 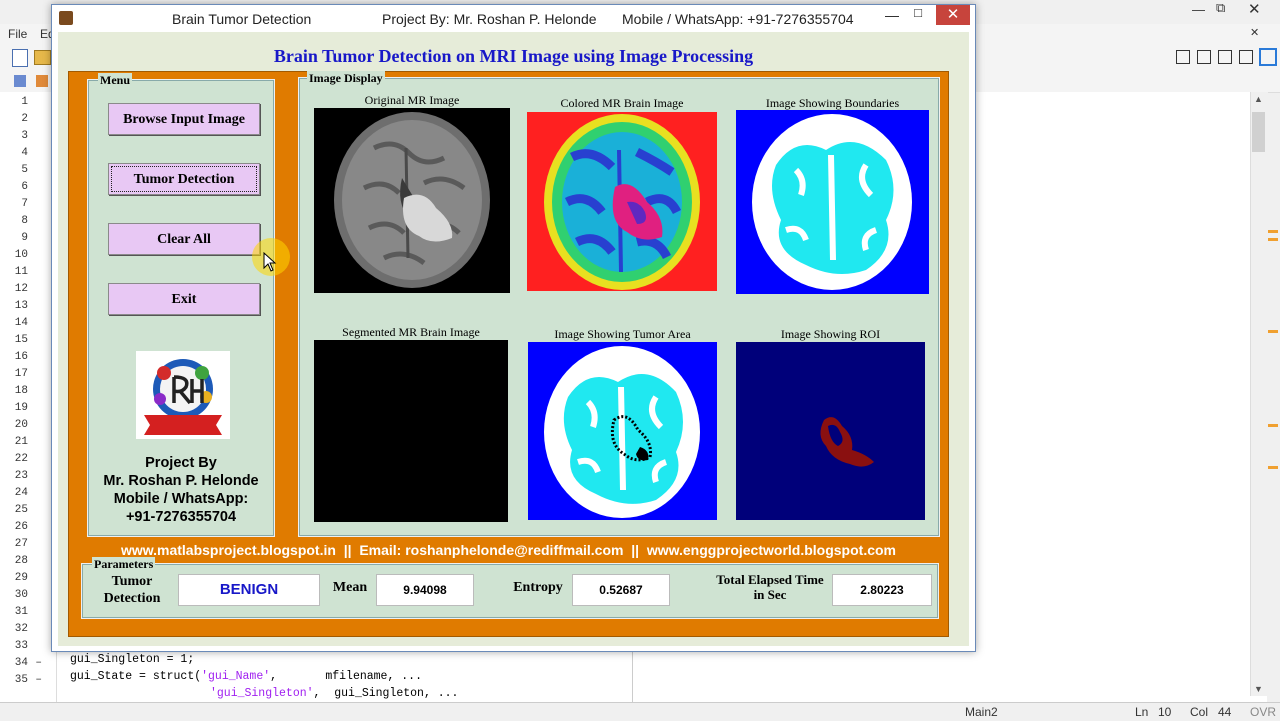 What do you see at coordinates (132, 659) in the screenshot?
I see `code-line: gui_Singleton = 1;` at bounding box center [132, 659].